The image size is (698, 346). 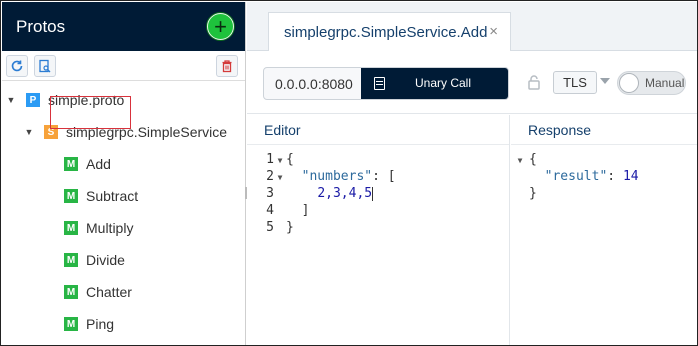 What do you see at coordinates (605, 81) in the screenshot?
I see `chevron-down-icon` at bounding box center [605, 81].